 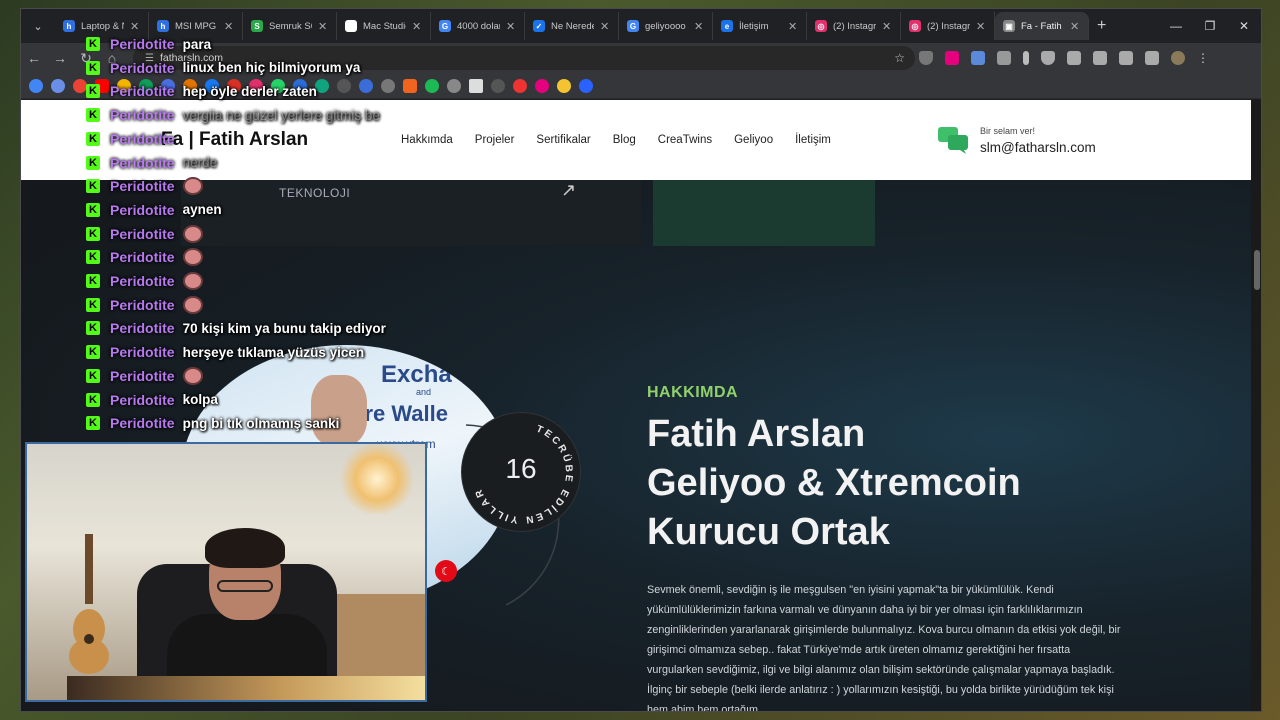 I want to click on browser-tab: e İletişim ✕, so click(x=760, y=26).